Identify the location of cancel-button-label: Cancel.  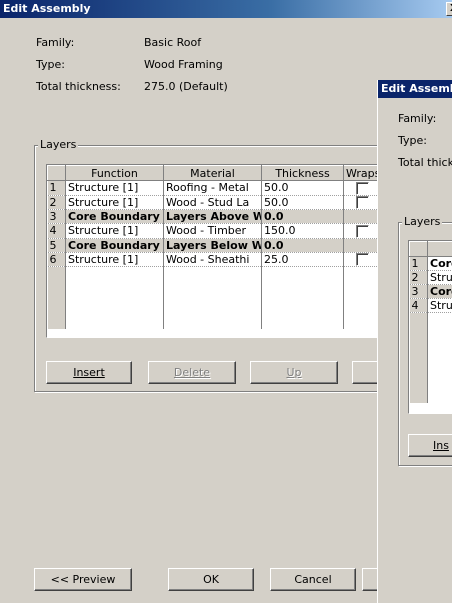
(313, 579).